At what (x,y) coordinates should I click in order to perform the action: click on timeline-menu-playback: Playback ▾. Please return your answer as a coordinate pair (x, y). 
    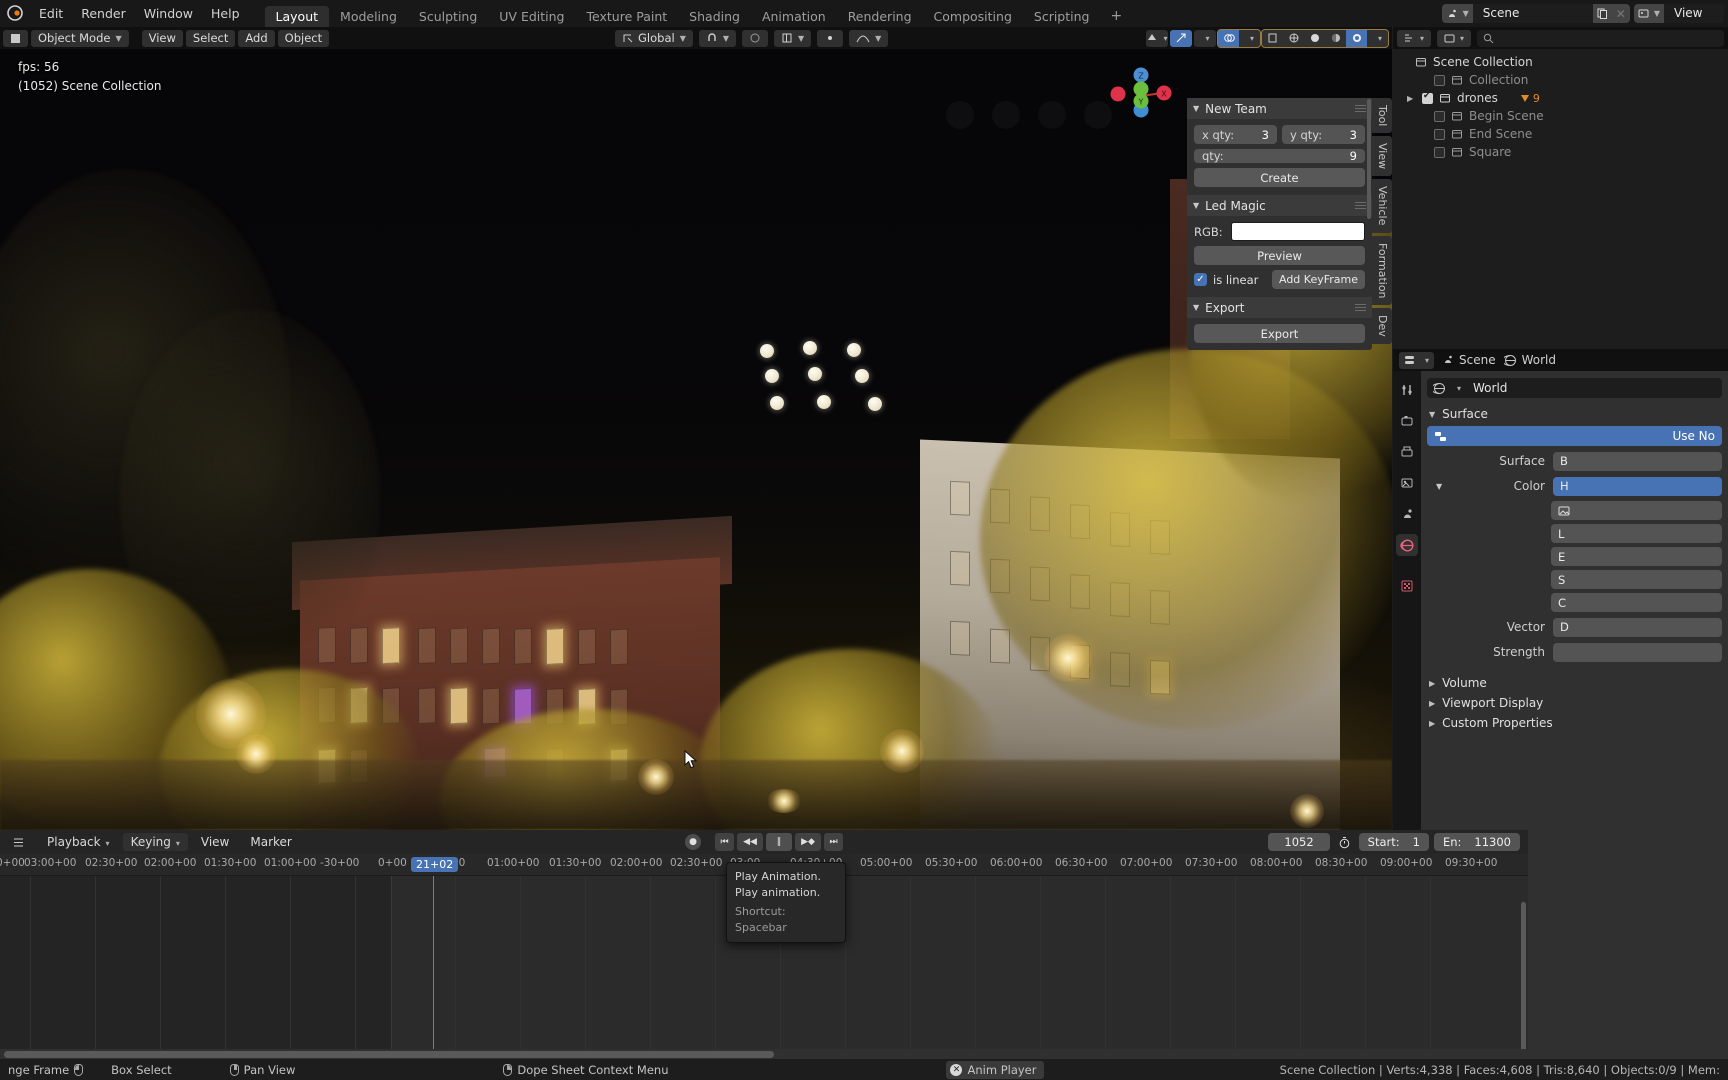
    Looking at the image, I should click on (78, 842).